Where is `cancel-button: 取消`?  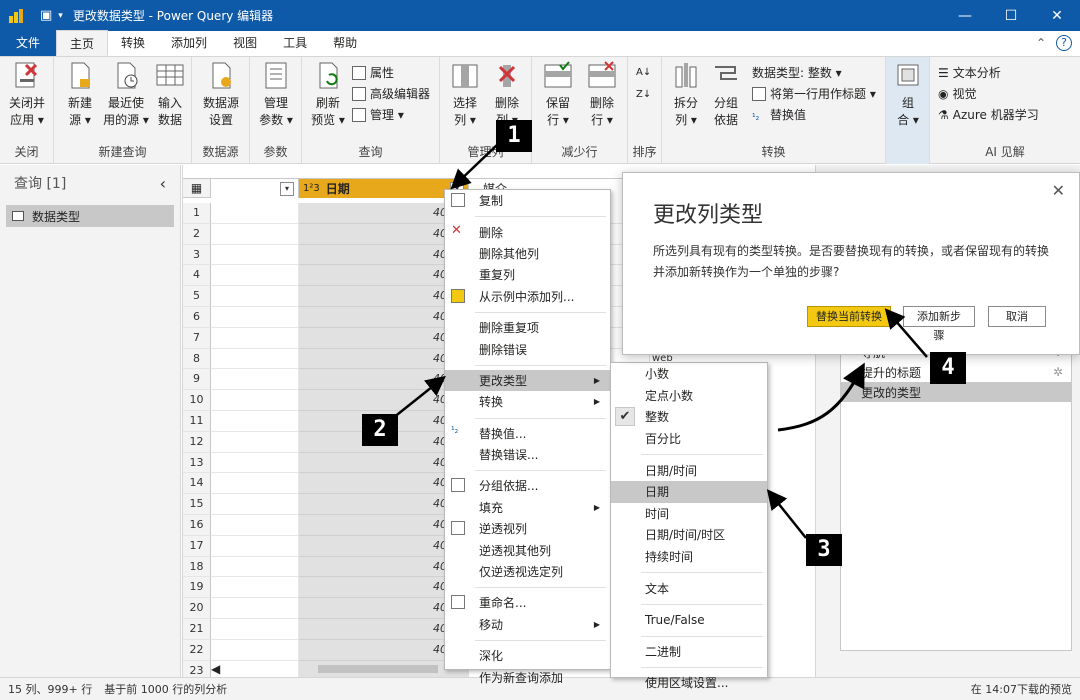
cancel-button: 取消 is located at coordinates (1017, 316).